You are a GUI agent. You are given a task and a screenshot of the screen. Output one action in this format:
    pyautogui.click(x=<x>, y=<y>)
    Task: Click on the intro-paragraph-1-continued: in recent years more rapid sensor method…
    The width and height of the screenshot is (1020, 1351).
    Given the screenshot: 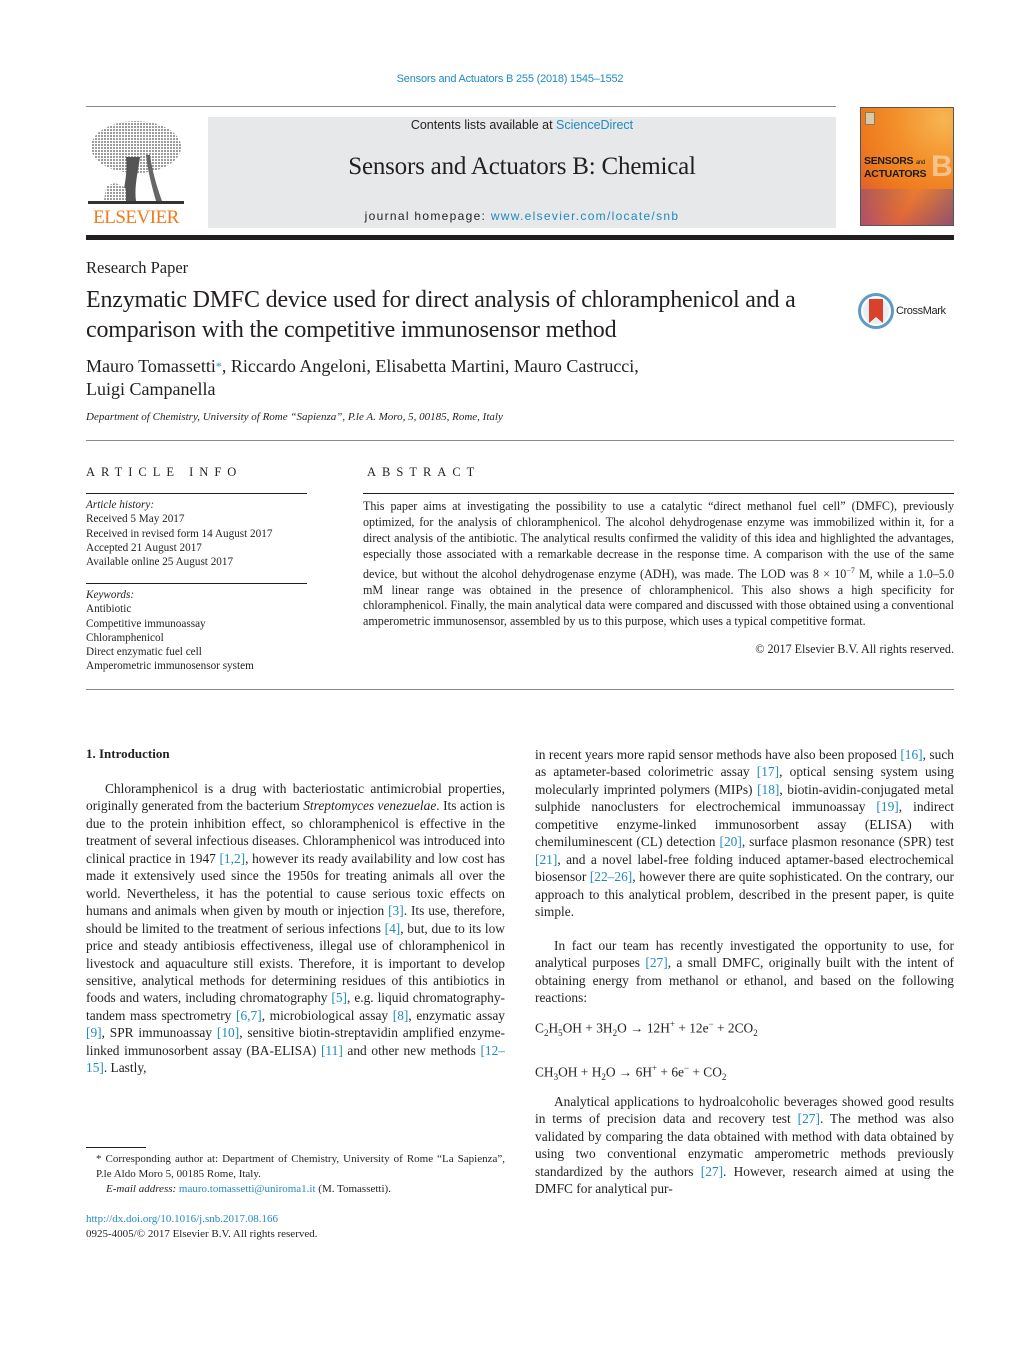 What is the action you would take?
    pyautogui.click(x=744, y=833)
    